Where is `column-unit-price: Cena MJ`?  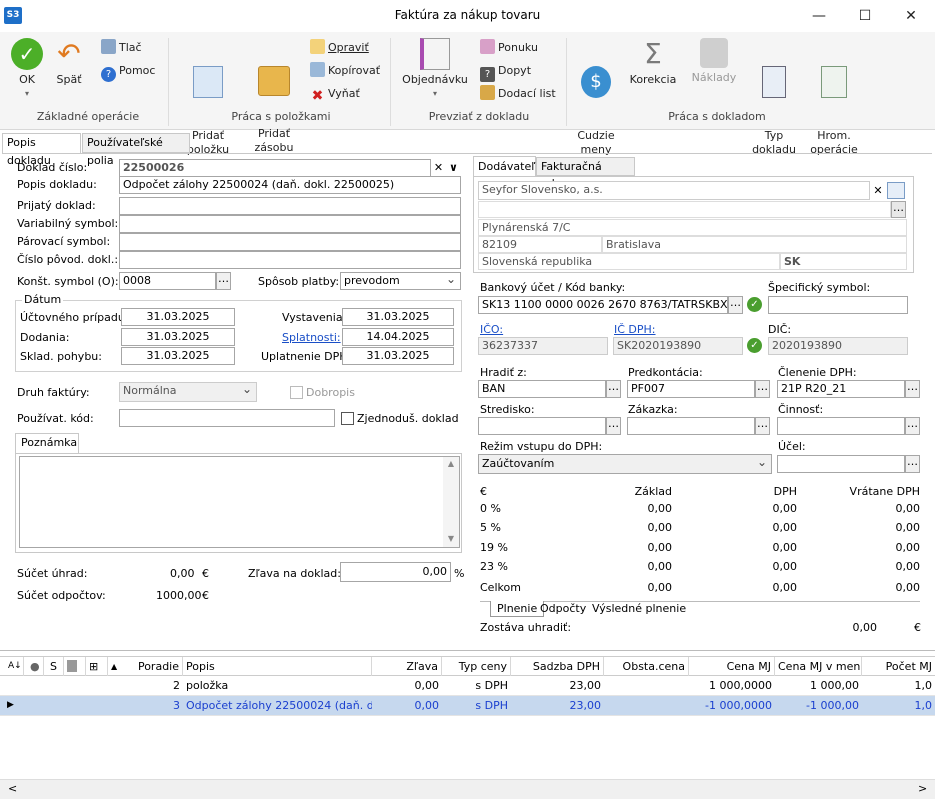 column-unit-price: Cena MJ is located at coordinates (732, 666).